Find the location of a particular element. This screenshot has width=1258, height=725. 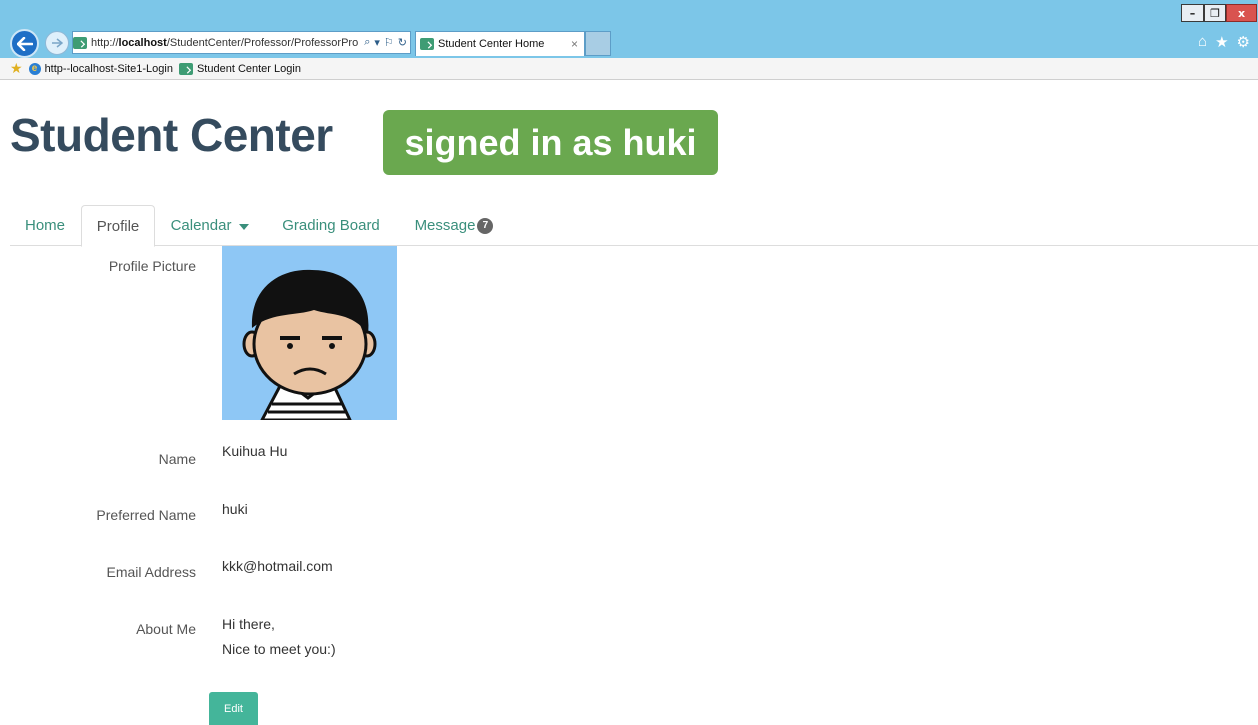

home-icon: ⌂ is located at coordinates (1202, 42).